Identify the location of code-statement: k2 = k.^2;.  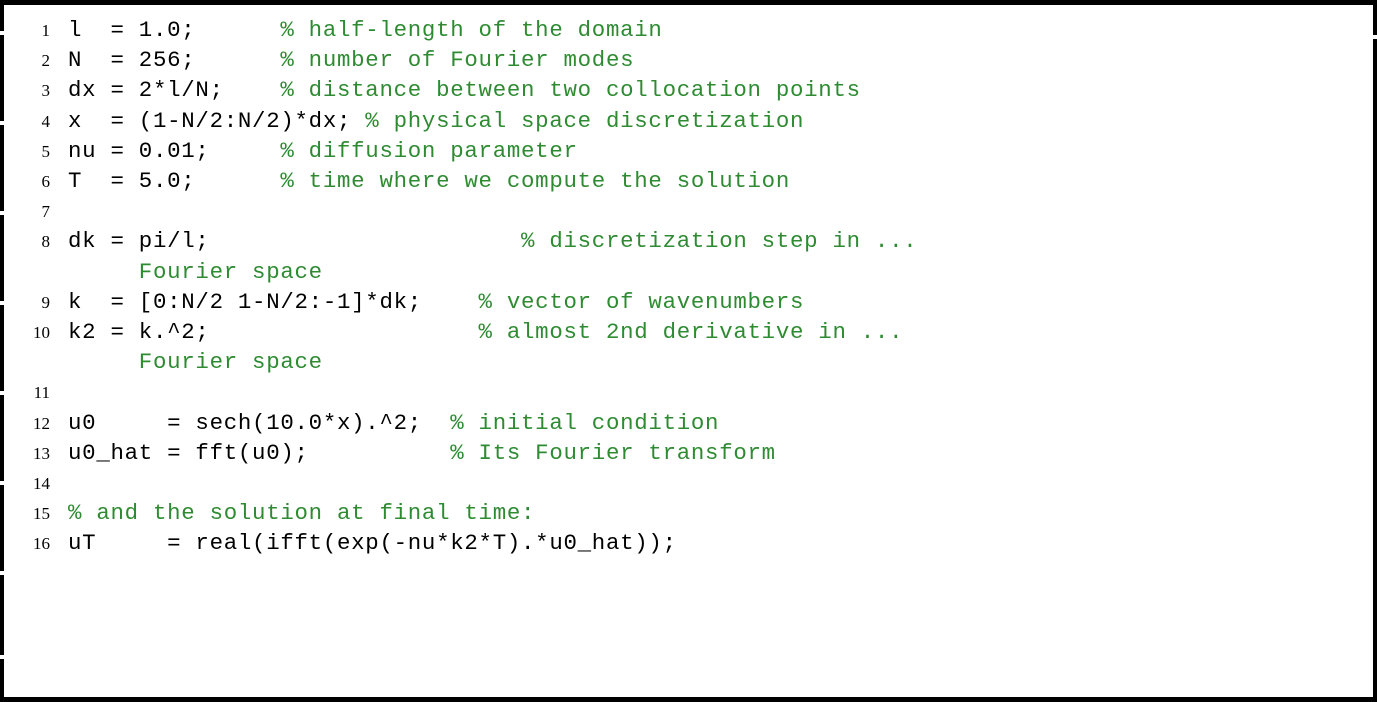
(273, 332).